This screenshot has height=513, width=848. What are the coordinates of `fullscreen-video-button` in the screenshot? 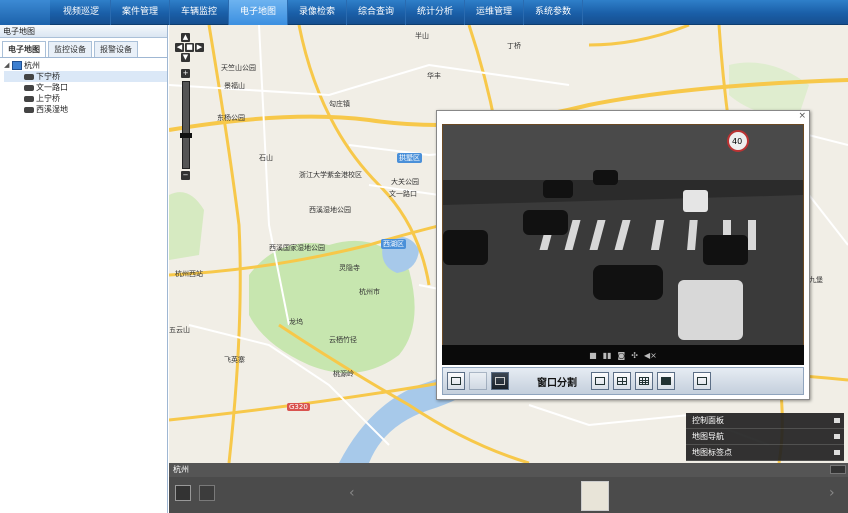 It's located at (500, 381).